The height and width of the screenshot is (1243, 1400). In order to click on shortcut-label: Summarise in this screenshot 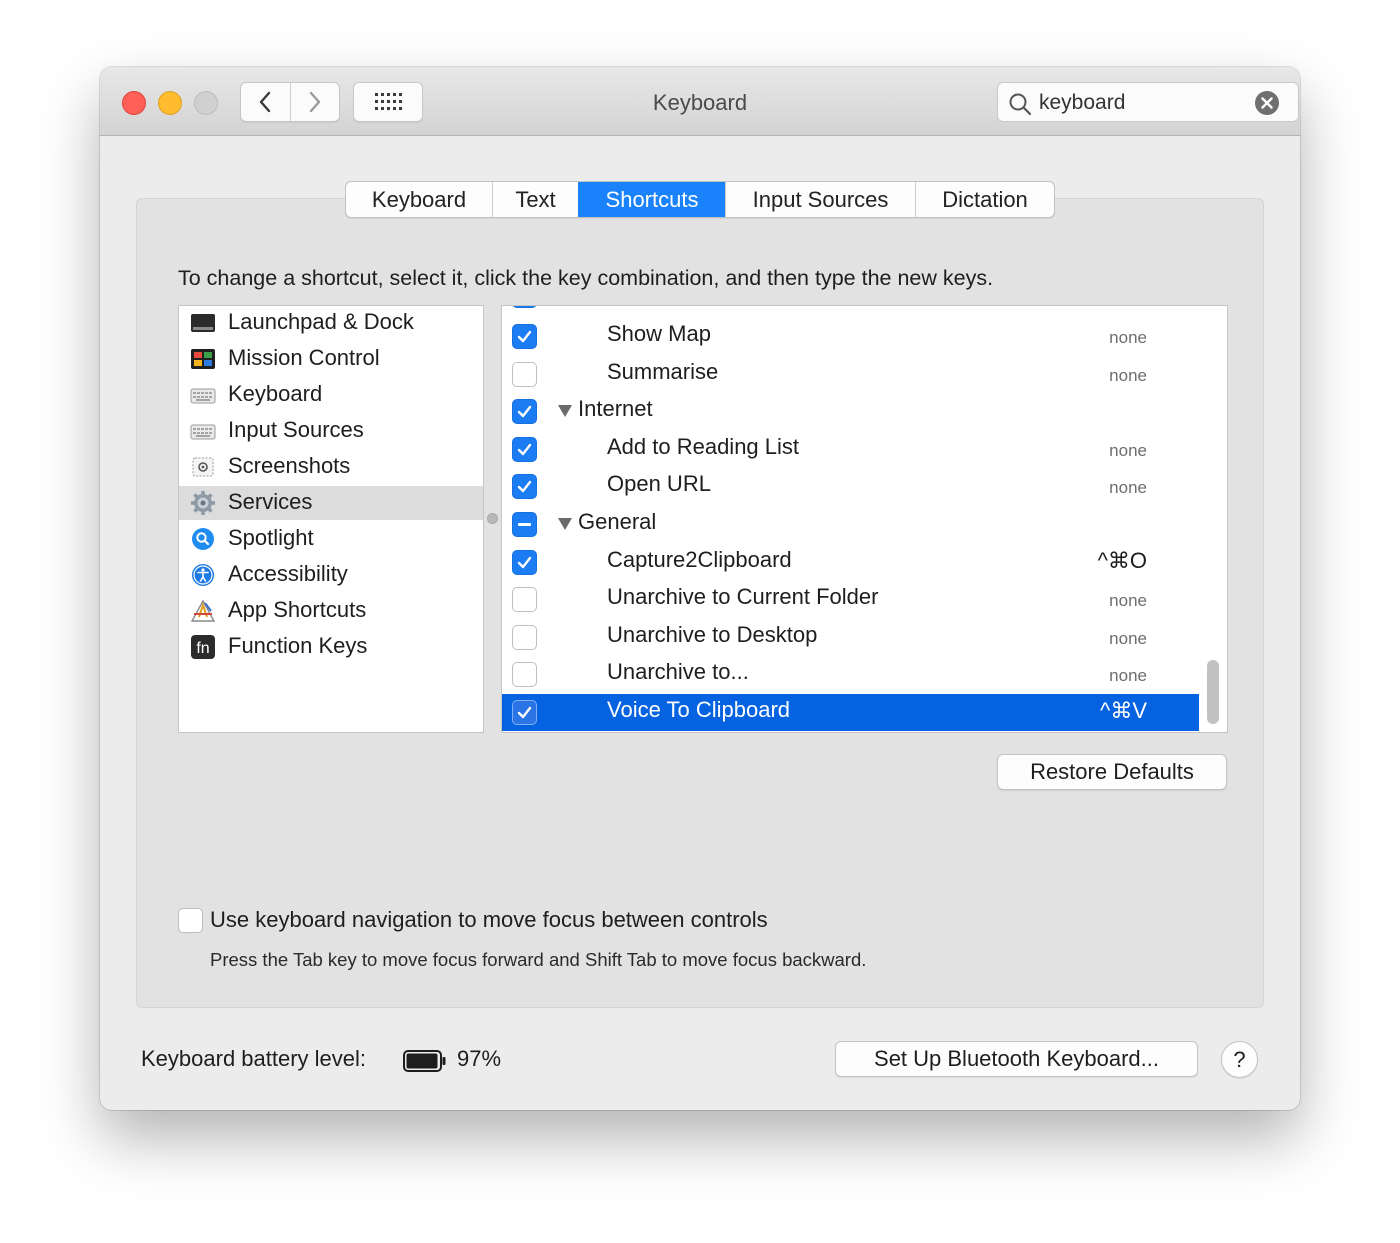, I will do `click(663, 371)`.